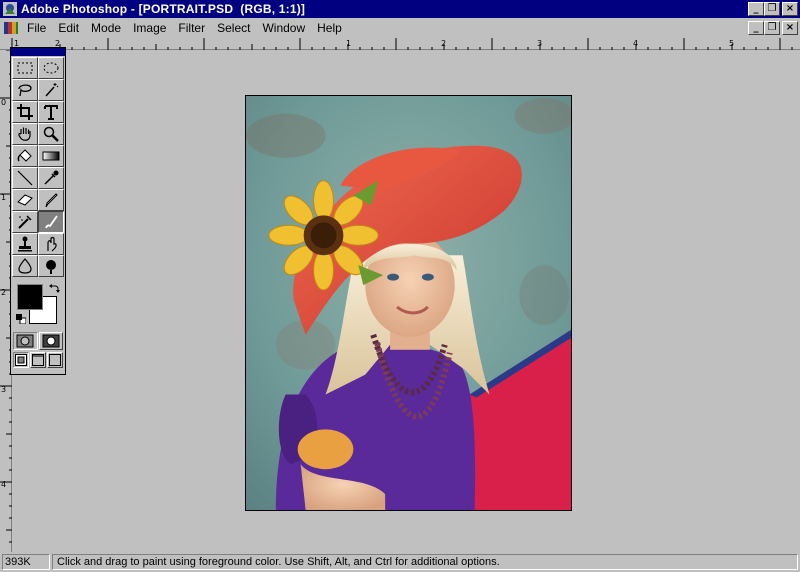 This screenshot has width=800, height=572. What do you see at coordinates (26, 562) in the screenshot?
I see `document-size-indicator: 393K` at bounding box center [26, 562].